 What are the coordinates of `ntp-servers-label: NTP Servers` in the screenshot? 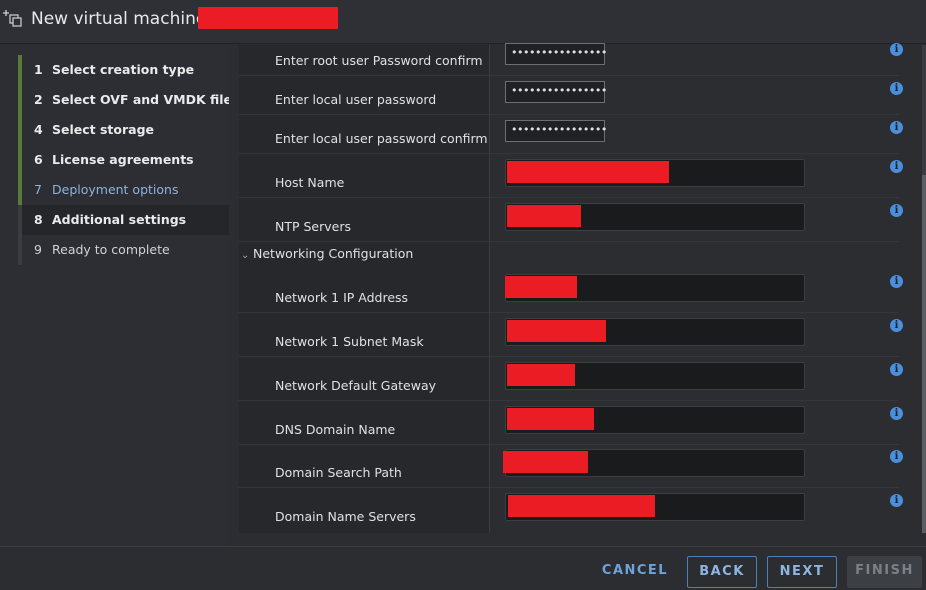 It's located at (313, 226).